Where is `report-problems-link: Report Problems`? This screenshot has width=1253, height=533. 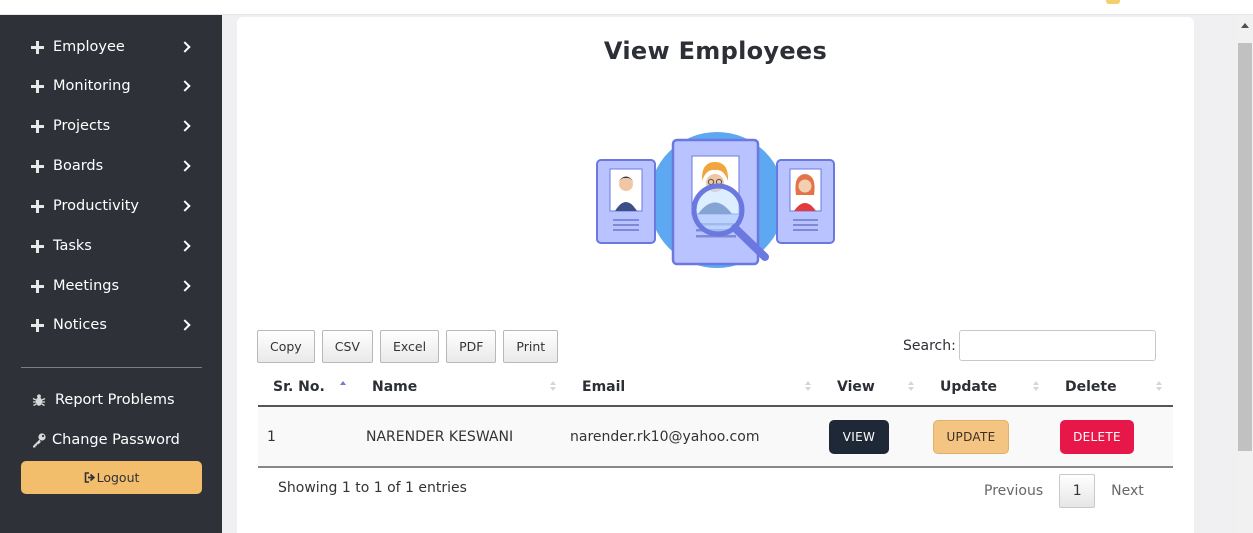
report-problems-link: Report Problems is located at coordinates (103, 400).